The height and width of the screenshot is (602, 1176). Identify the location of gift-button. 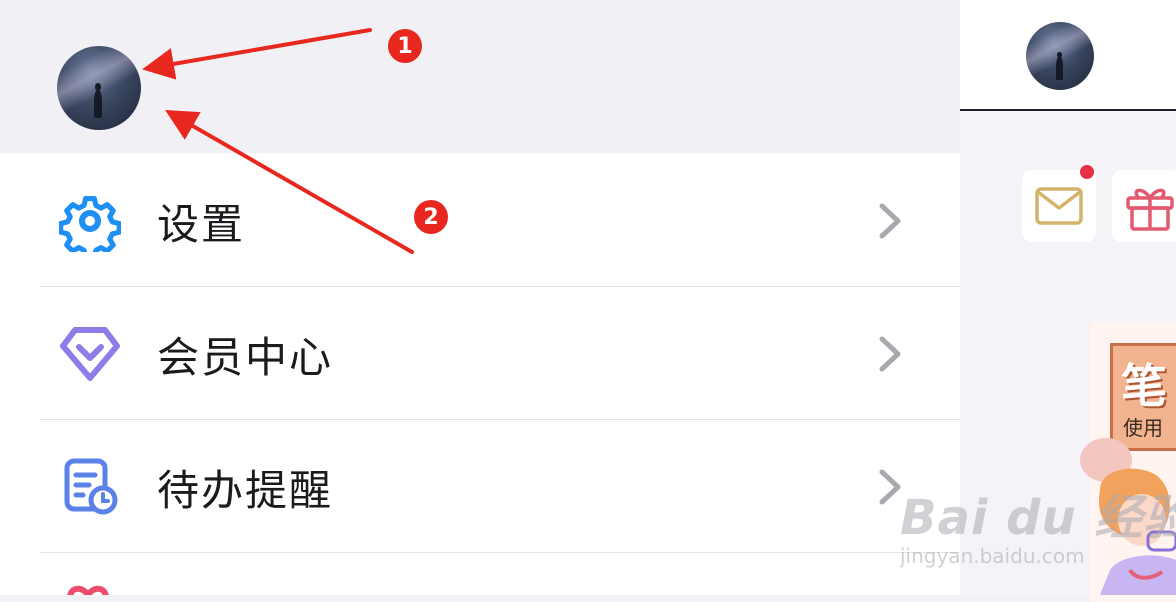
(1144, 206).